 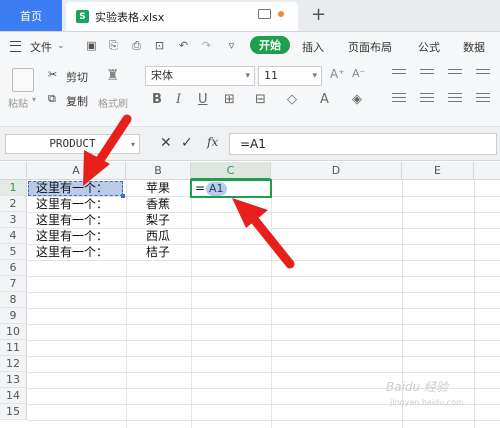 I want to click on save-icon: ▣, so click(x=91, y=45).